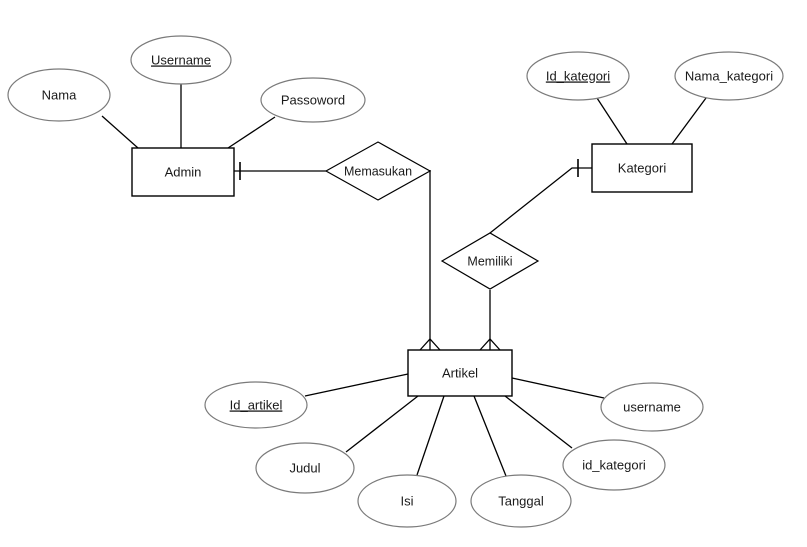  I want to click on attribute-label-username_admin: Username, so click(181, 59).